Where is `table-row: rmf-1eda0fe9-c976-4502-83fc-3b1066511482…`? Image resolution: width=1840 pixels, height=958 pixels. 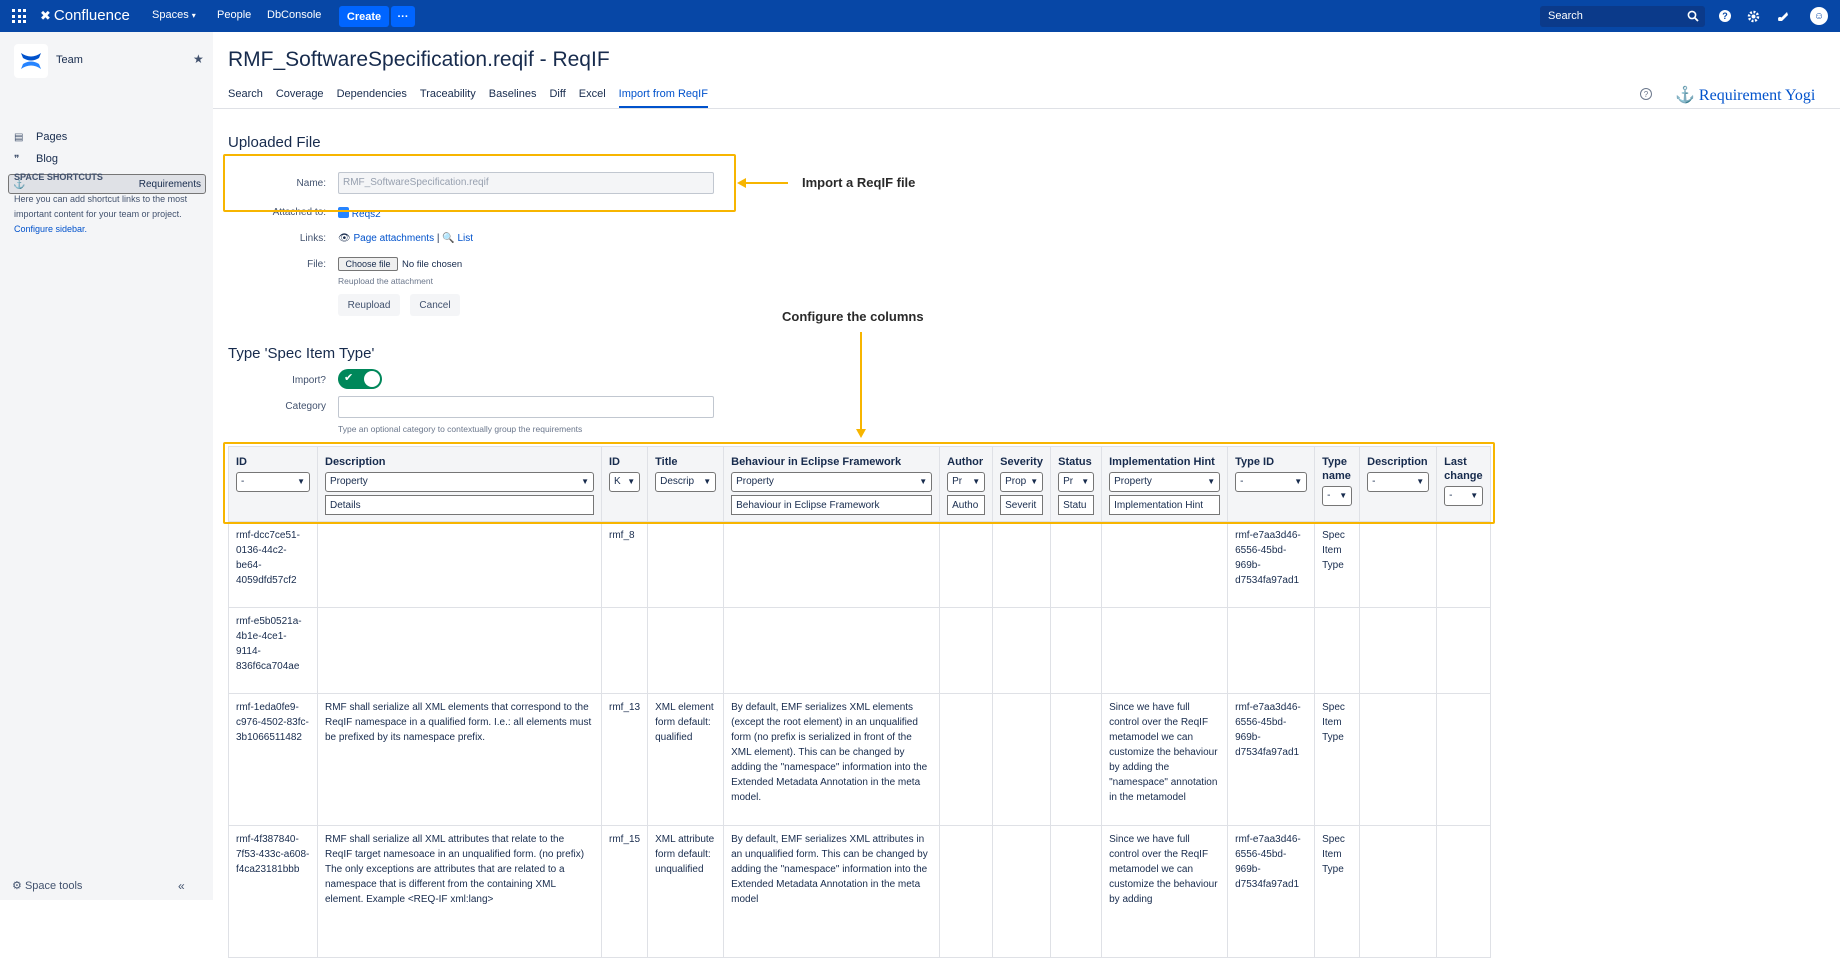 table-row: rmf-1eda0fe9-c976-4502-83fc-3b1066511482… is located at coordinates (860, 759).